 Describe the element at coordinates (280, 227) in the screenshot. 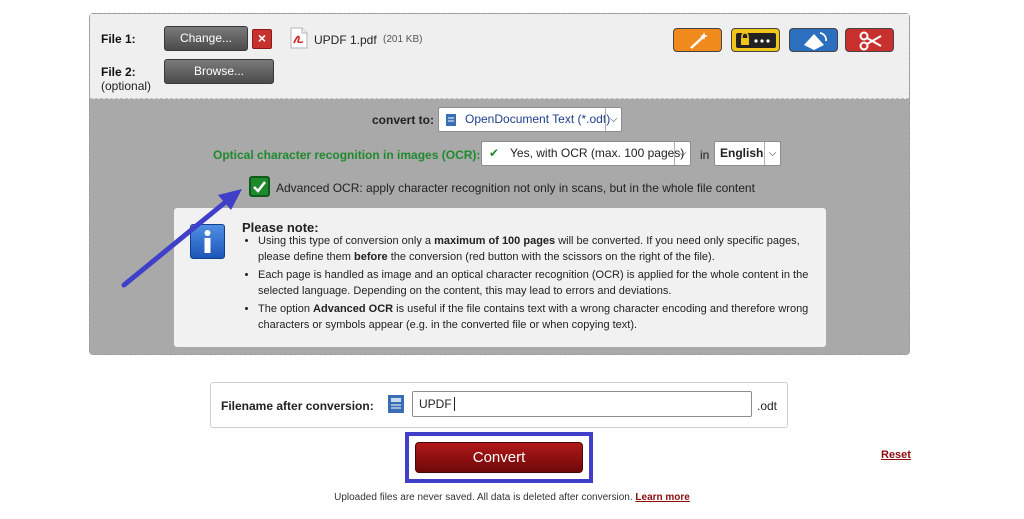

I see `note-title: Please note:` at that location.